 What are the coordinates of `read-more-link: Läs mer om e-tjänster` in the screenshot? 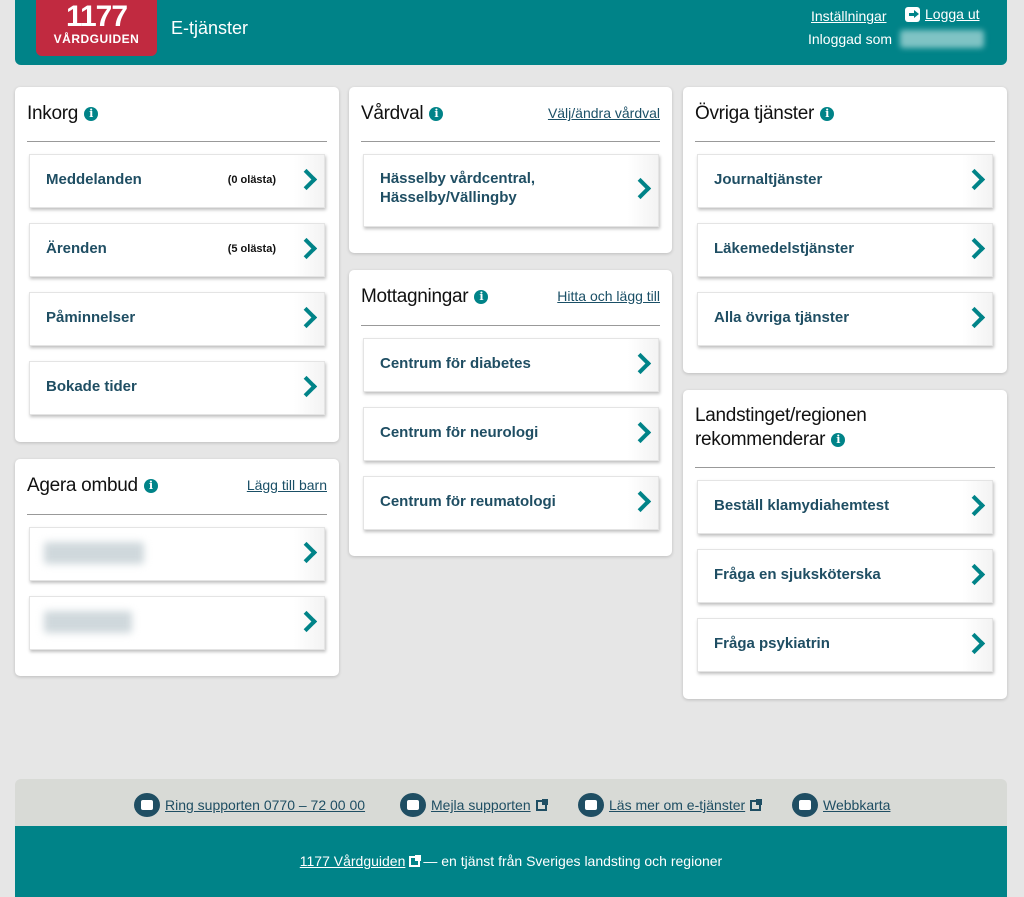 It's located at (670, 805).